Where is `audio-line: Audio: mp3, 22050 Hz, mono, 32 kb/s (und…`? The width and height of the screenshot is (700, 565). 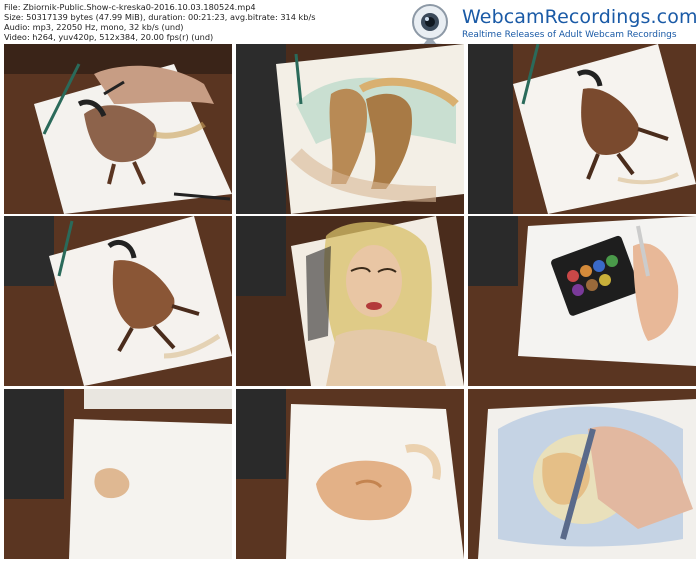
audio-line: Audio: mp3, 22050 Hz, mono, 32 kb/s (und… is located at coordinates (94, 27).